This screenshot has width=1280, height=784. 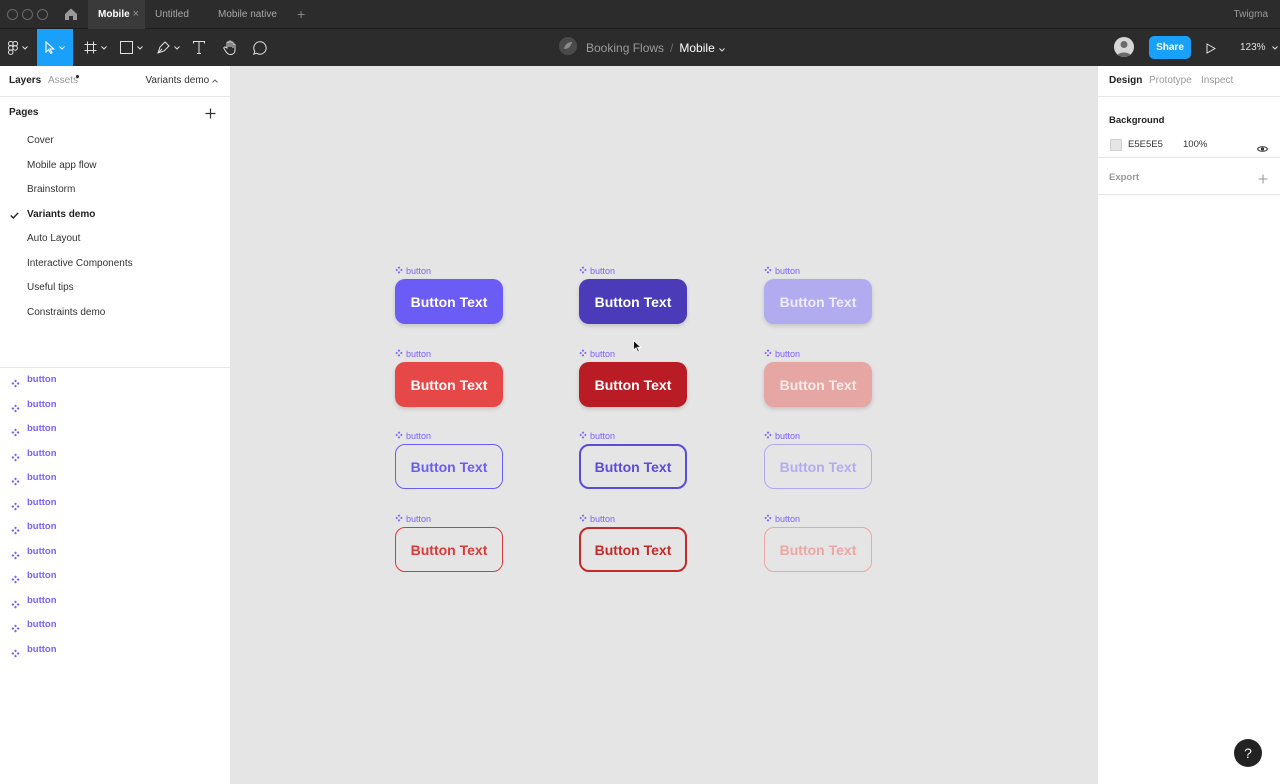 I want to click on page-item: Variants demo, so click(x=115, y=215).